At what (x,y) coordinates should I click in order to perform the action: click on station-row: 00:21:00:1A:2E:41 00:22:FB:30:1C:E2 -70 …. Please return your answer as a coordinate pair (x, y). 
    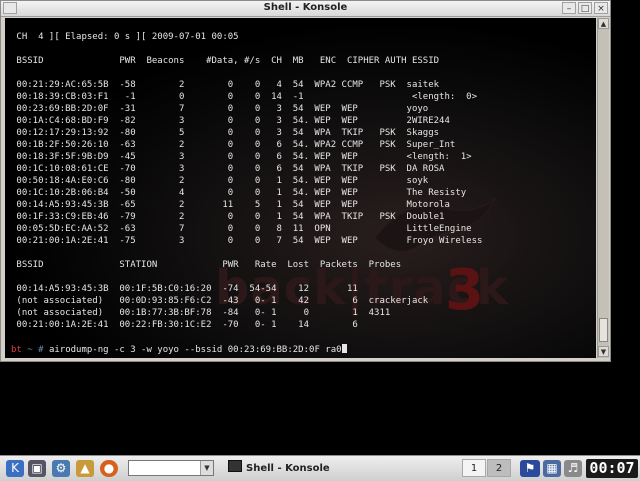
    Looking at the image, I should click on (184, 325).